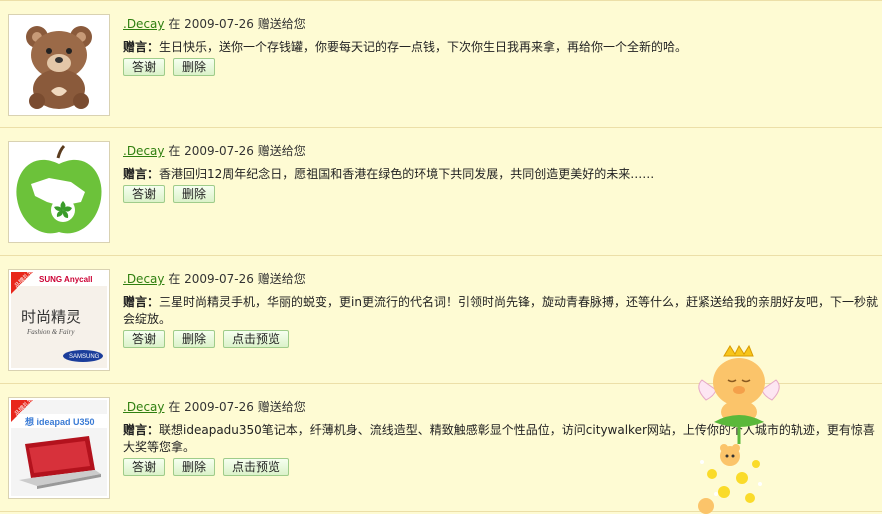 This screenshot has height=514, width=882. I want to click on teddy-bear-icon, so click(58, 67).